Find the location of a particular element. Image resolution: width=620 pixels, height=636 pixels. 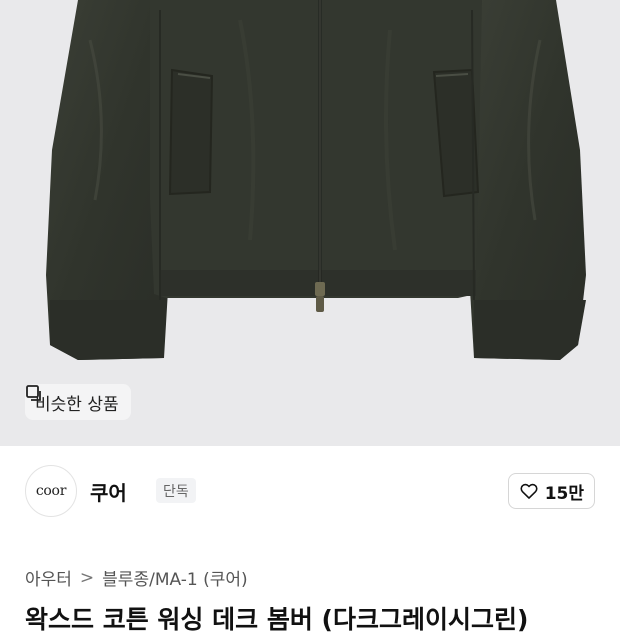

similar-products-button: 비슷한 상품 is located at coordinates (78, 402).